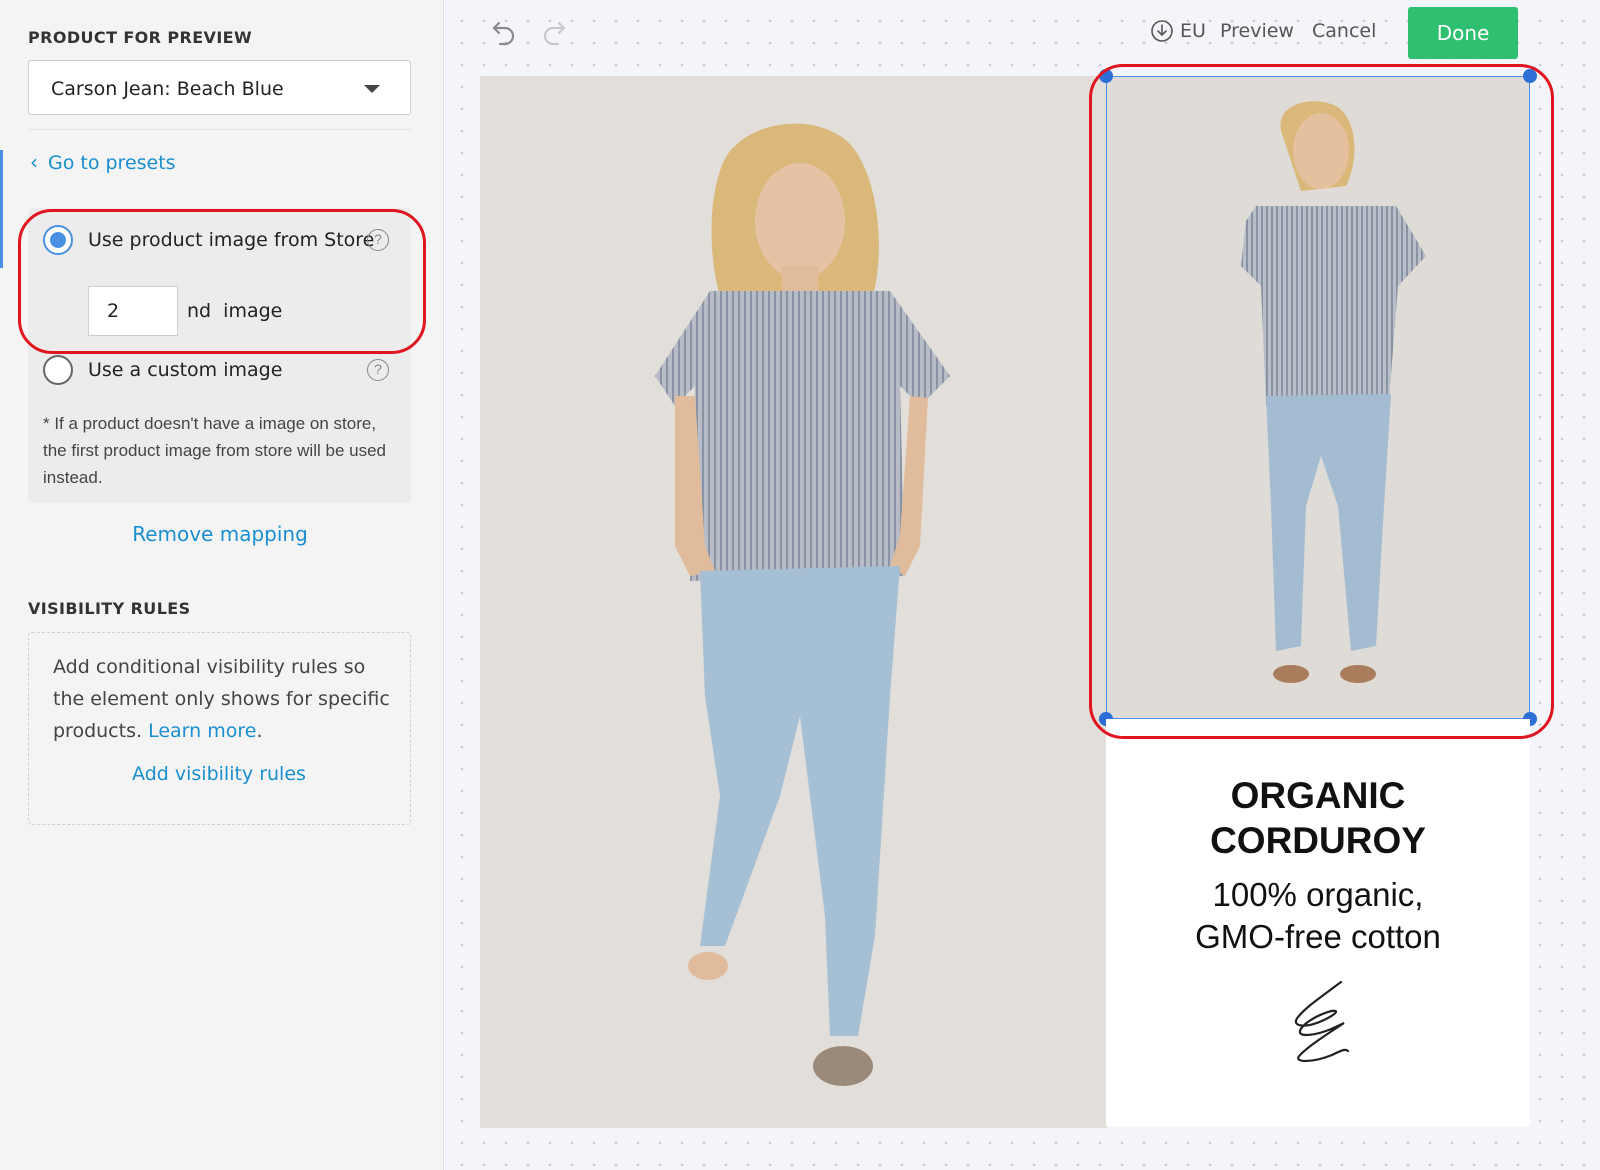 The width and height of the screenshot is (1600, 1170). Describe the element at coordinates (113, 311) in the screenshot. I see `image-index-value: 2` at that location.